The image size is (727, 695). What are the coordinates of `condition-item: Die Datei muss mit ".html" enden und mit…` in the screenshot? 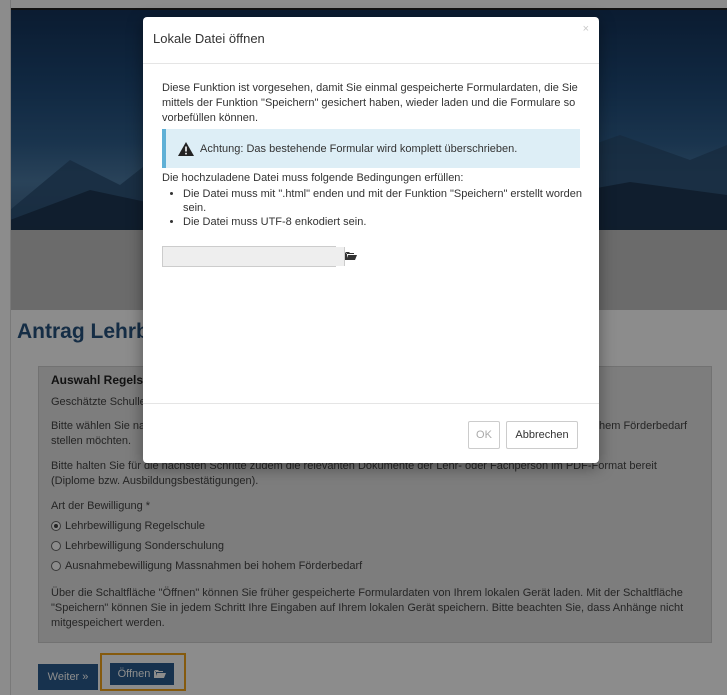 It's located at (383, 201).